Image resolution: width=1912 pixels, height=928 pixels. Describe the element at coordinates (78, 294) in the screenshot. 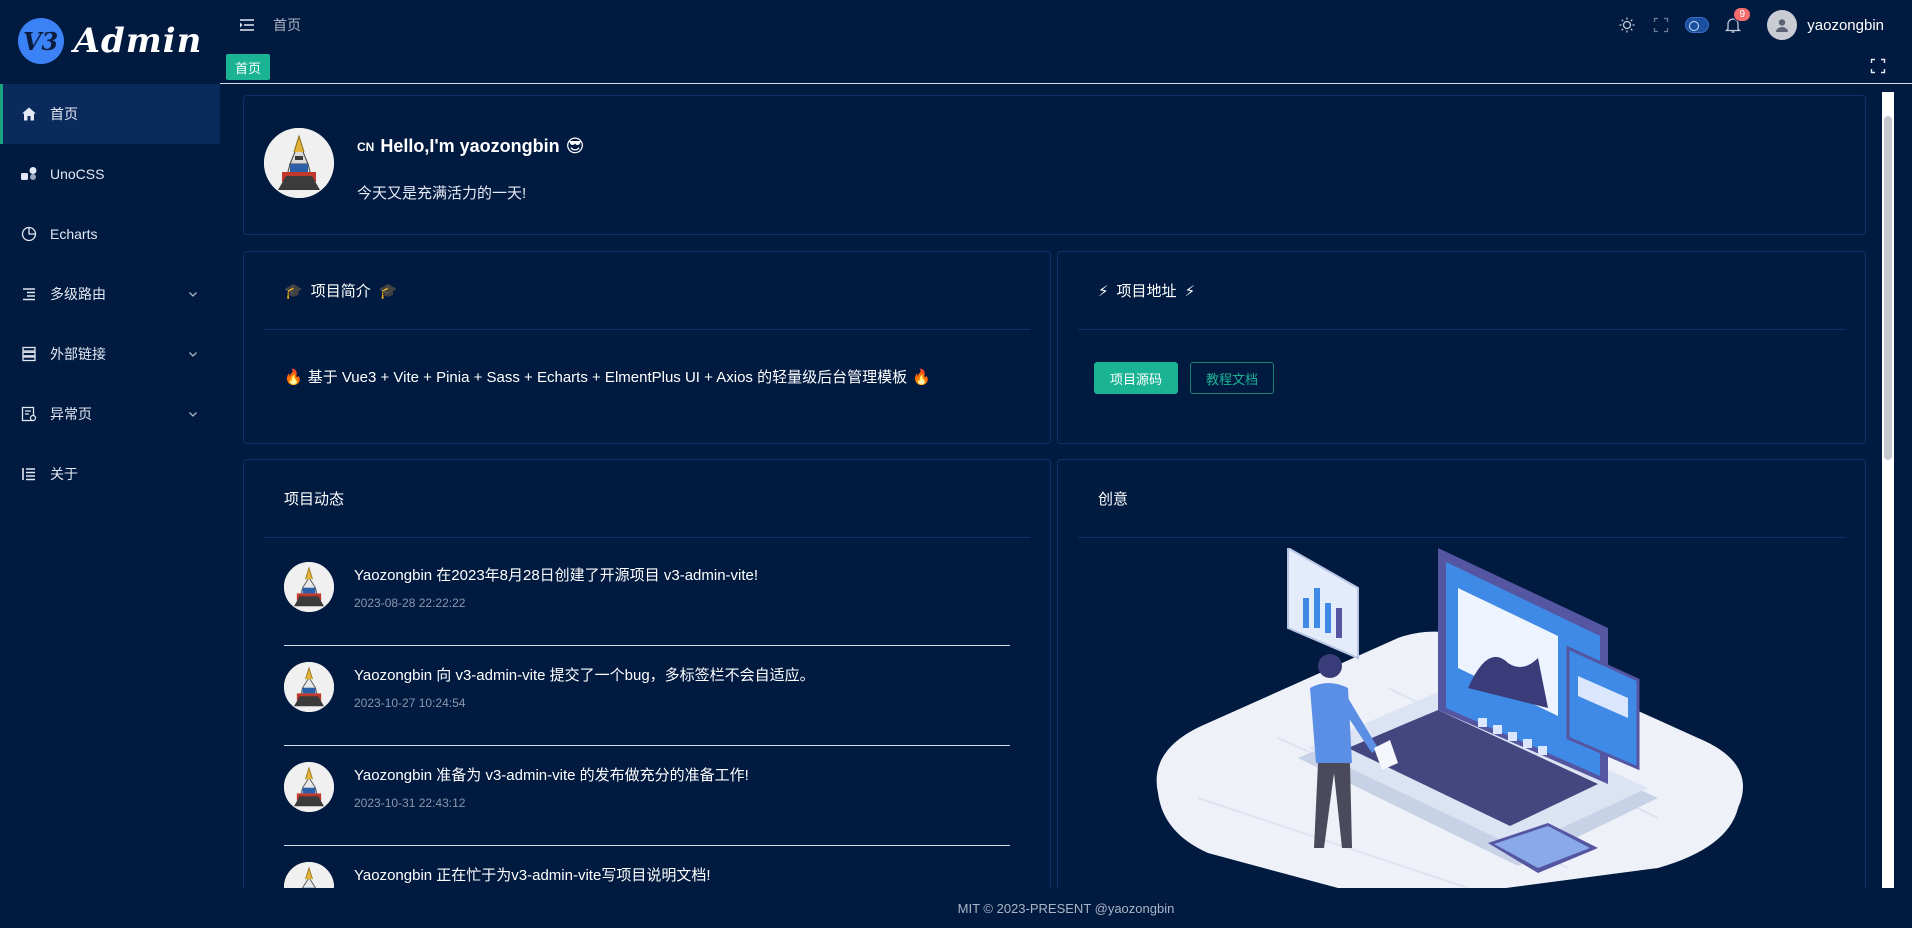

I see `sidebar-item-label: 多级路由` at that location.